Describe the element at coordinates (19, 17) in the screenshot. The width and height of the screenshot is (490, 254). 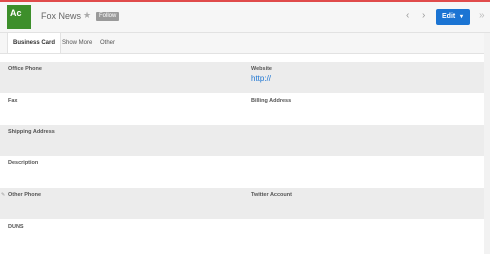
I see `record-avatar: Ac` at that location.